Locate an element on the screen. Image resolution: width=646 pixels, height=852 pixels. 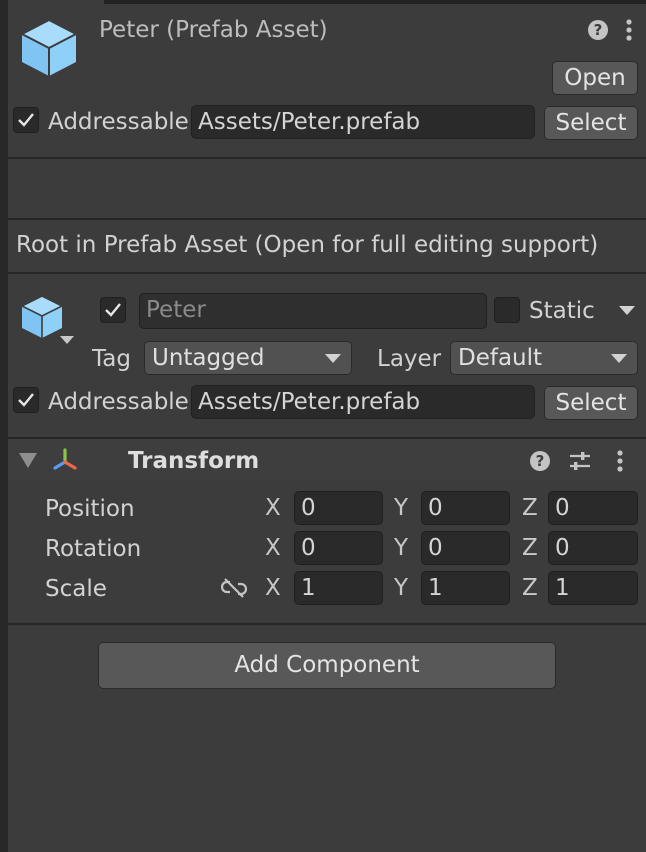
icon-dropdown-caret-icon is located at coordinates (67, 340).